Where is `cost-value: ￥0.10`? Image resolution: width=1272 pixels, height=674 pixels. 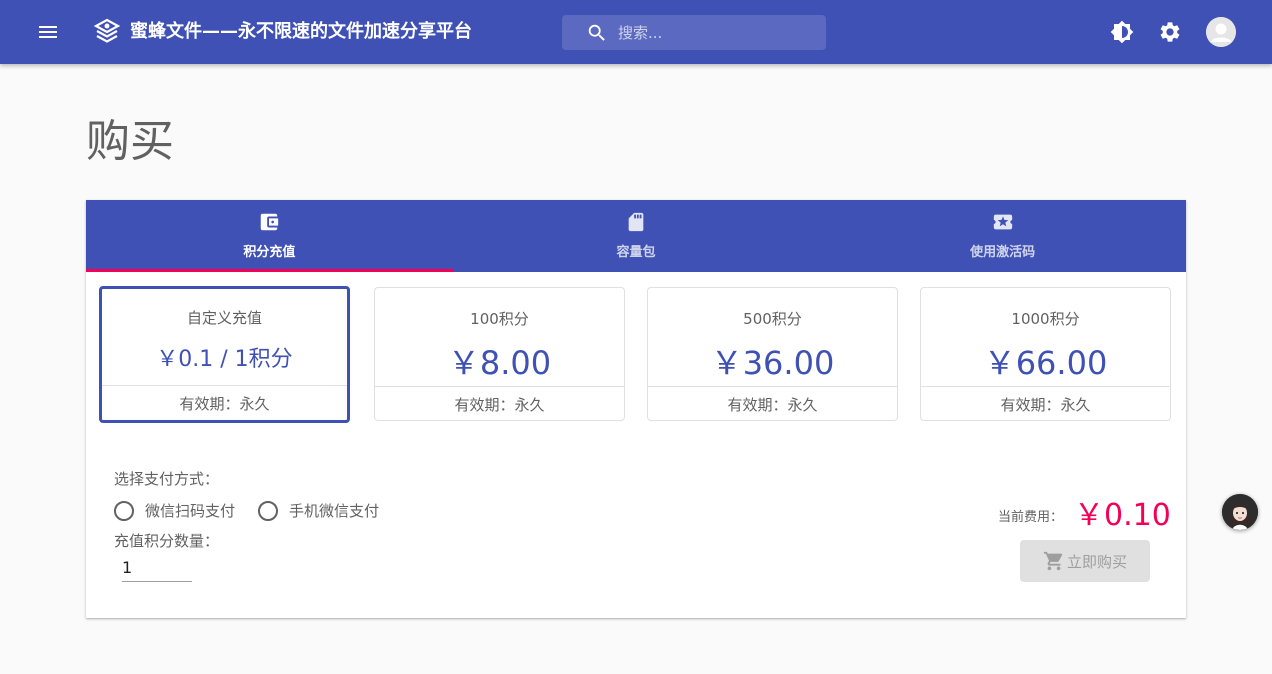 cost-value: ￥0.10 is located at coordinates (1122, 515).